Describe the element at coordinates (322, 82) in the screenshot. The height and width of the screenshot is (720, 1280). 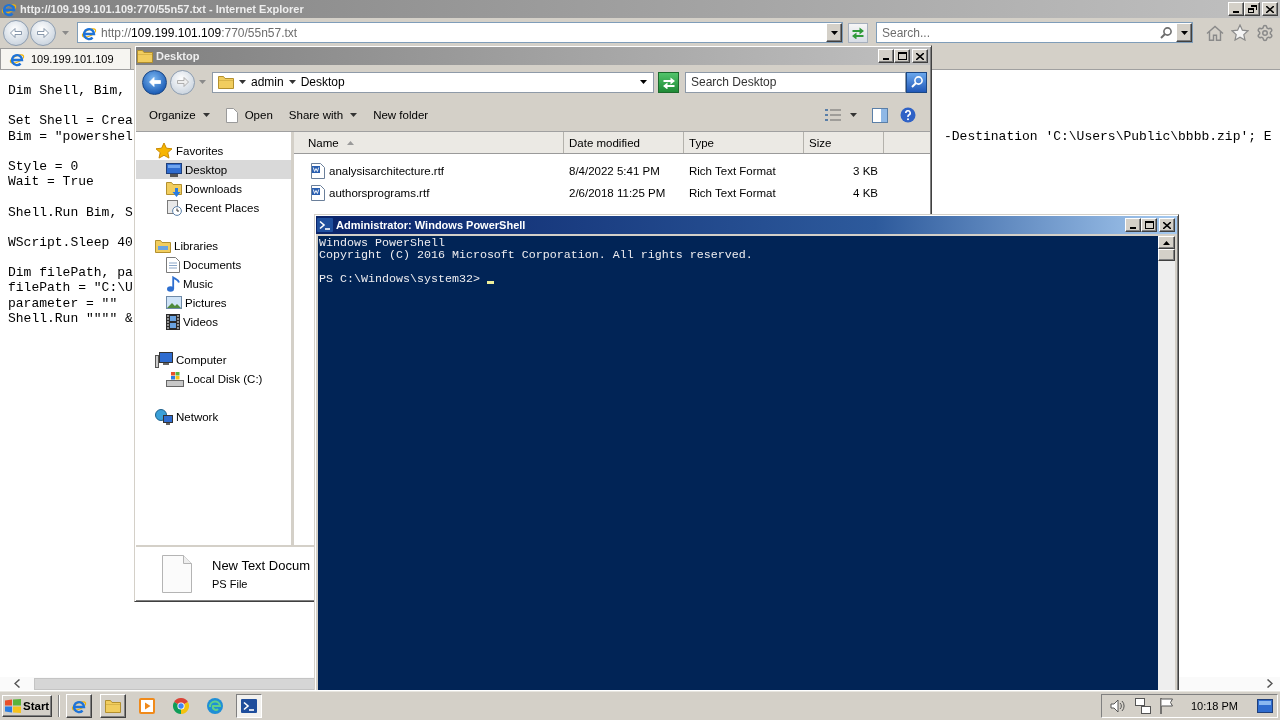
I see `breadcrumb-item: Desktop` at that location.